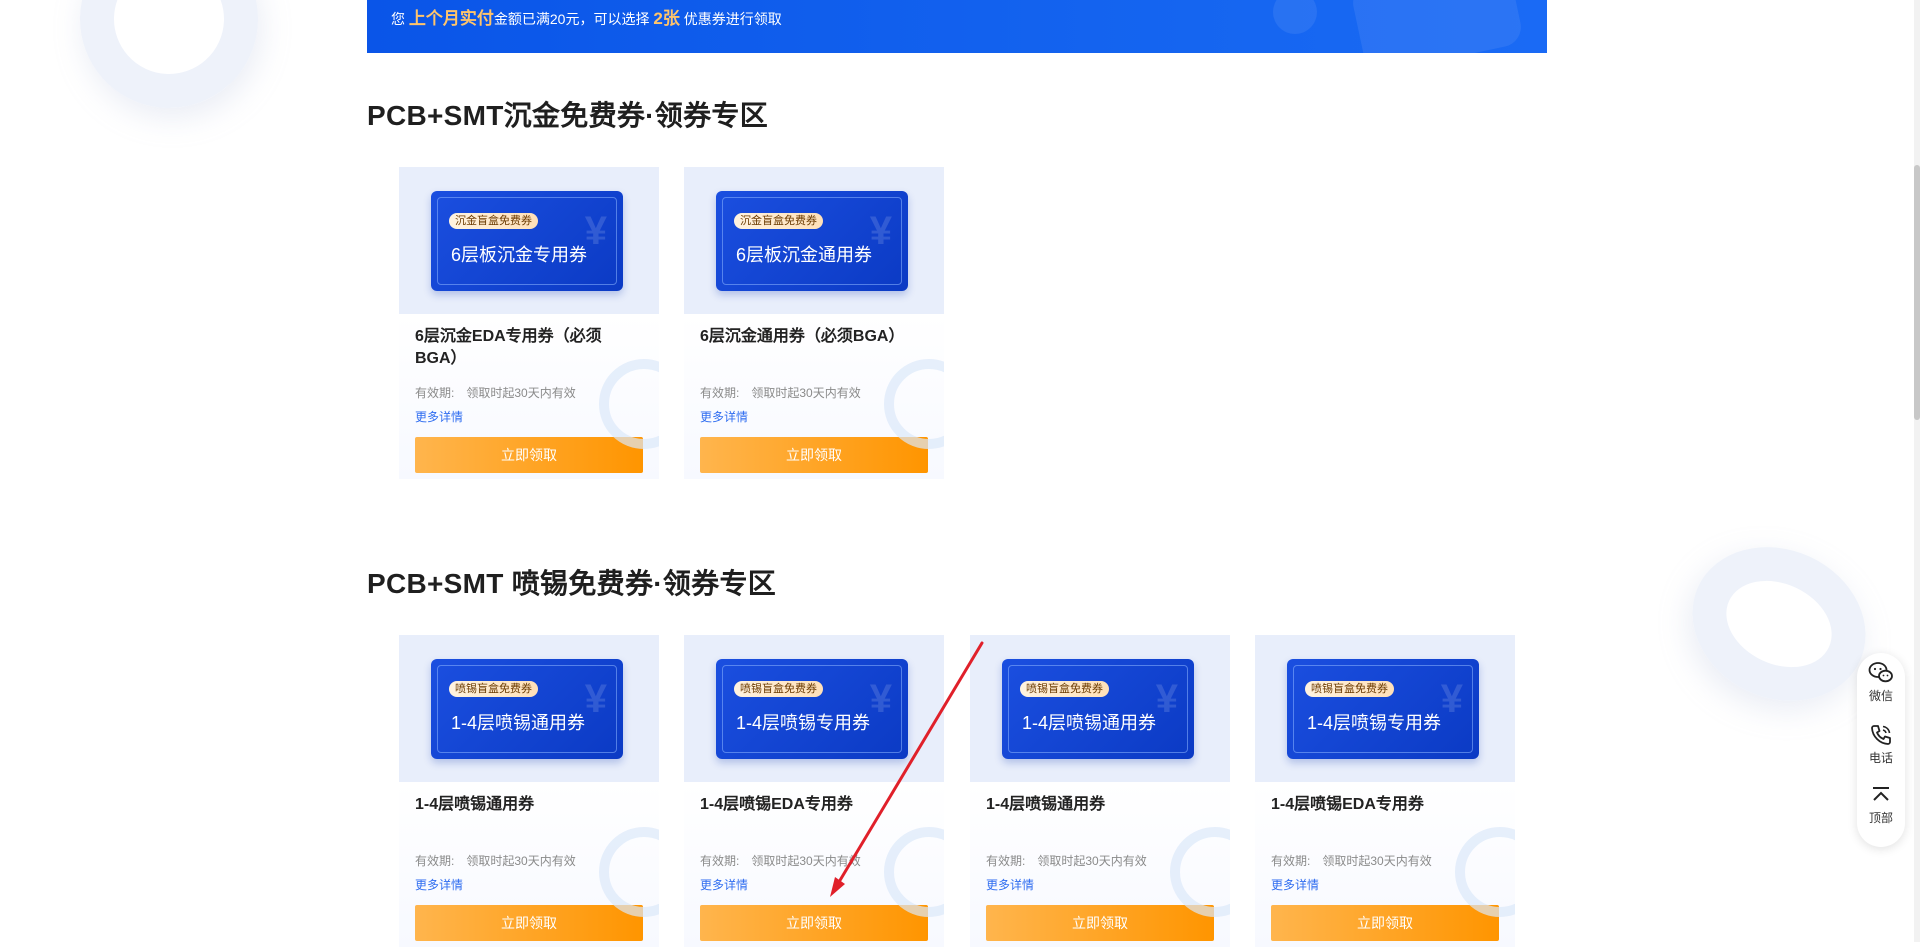  I want to click on decorative-ring, so click(169, 67).